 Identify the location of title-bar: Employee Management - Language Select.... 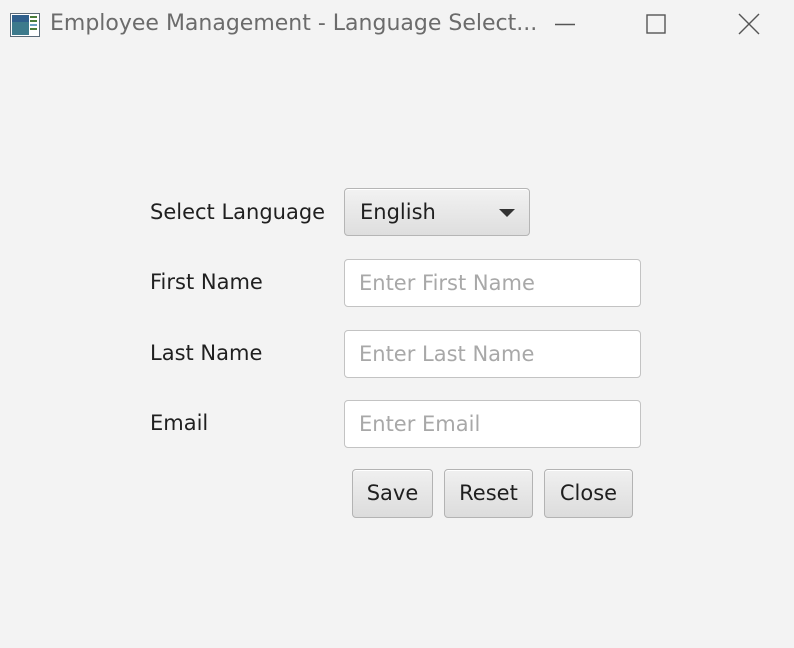
(397, 25).